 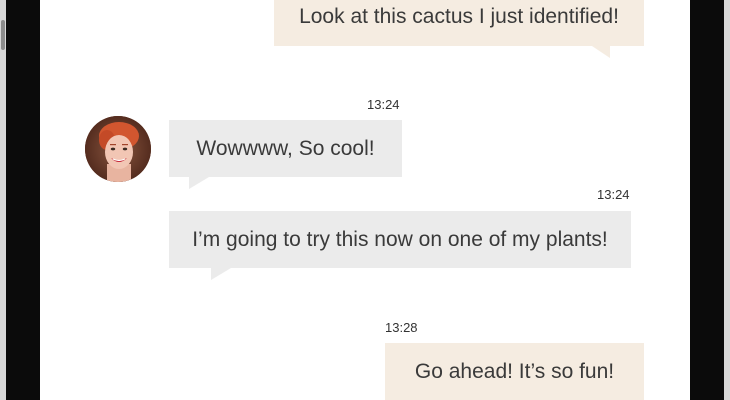 I want to click on phone-frame-right, so click(x=727, y=200).